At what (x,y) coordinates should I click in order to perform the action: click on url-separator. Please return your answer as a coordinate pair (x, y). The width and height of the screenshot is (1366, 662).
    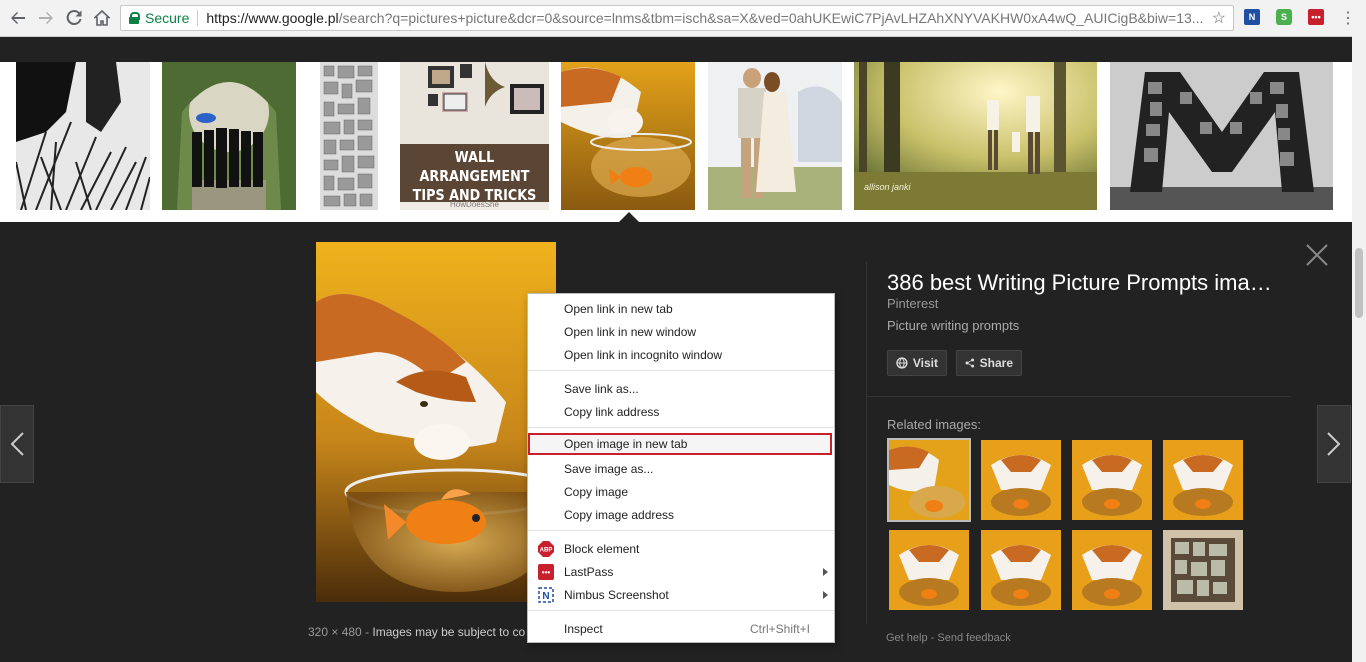
    Looking at the image, I should click on (198, 18).